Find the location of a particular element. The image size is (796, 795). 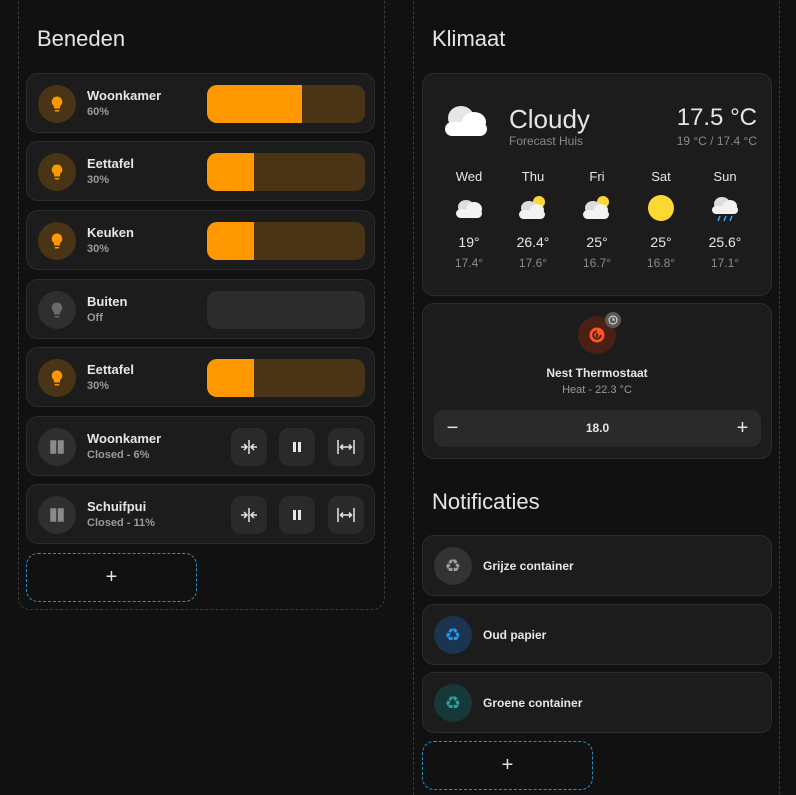

notification-label: Groene container is located at coordinates (533, 703).